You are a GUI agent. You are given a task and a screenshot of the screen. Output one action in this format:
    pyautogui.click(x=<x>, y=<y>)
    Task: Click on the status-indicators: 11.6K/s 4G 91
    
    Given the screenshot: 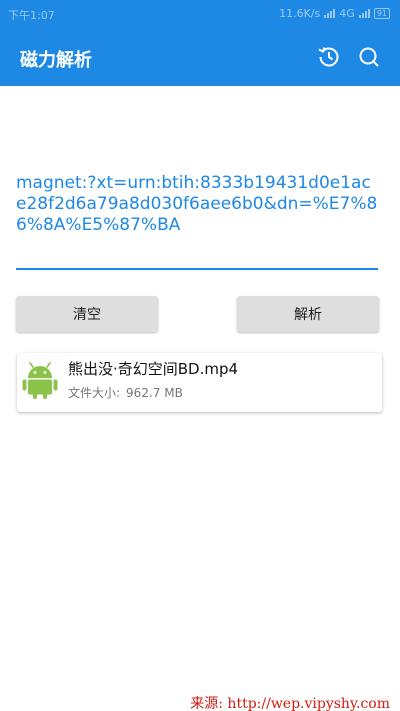 What is the action you would take?
    pyautogui.click(x=334, y=13)
    